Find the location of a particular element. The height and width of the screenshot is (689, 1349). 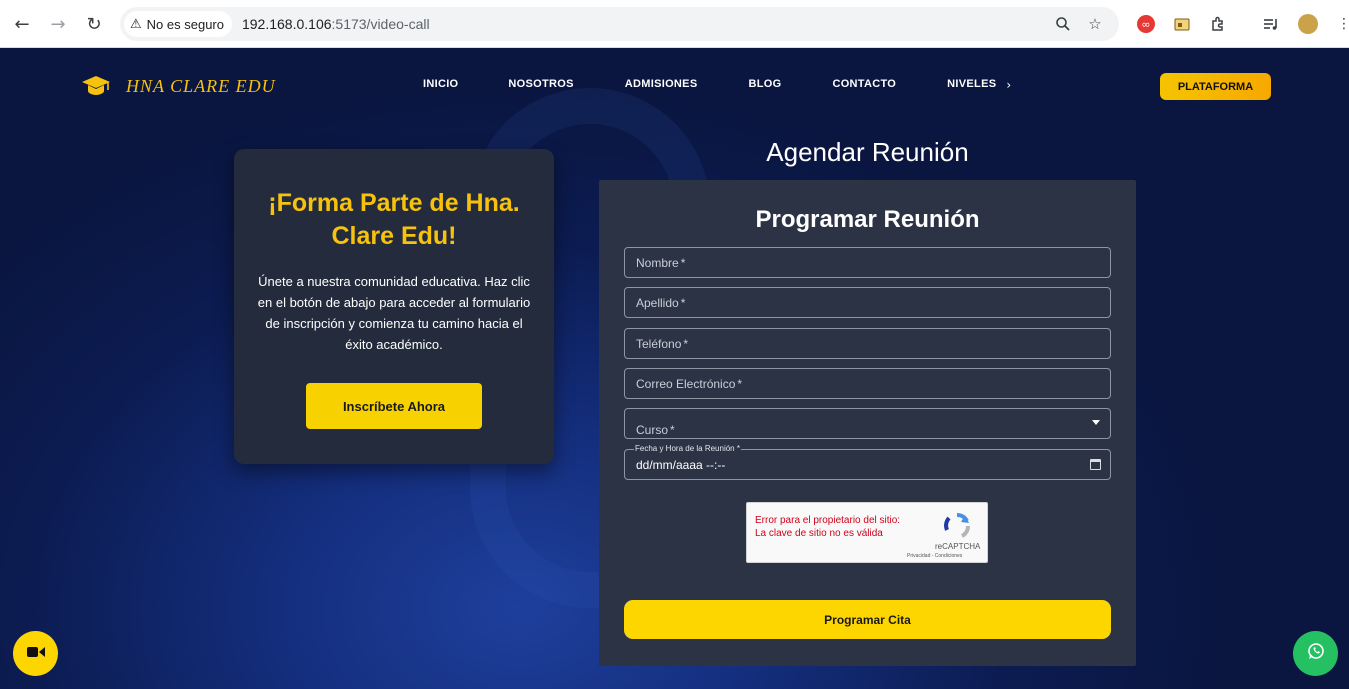

fecha-hora-value: dd/mm/aaaa --:-- is located at coordinates (681, 464).